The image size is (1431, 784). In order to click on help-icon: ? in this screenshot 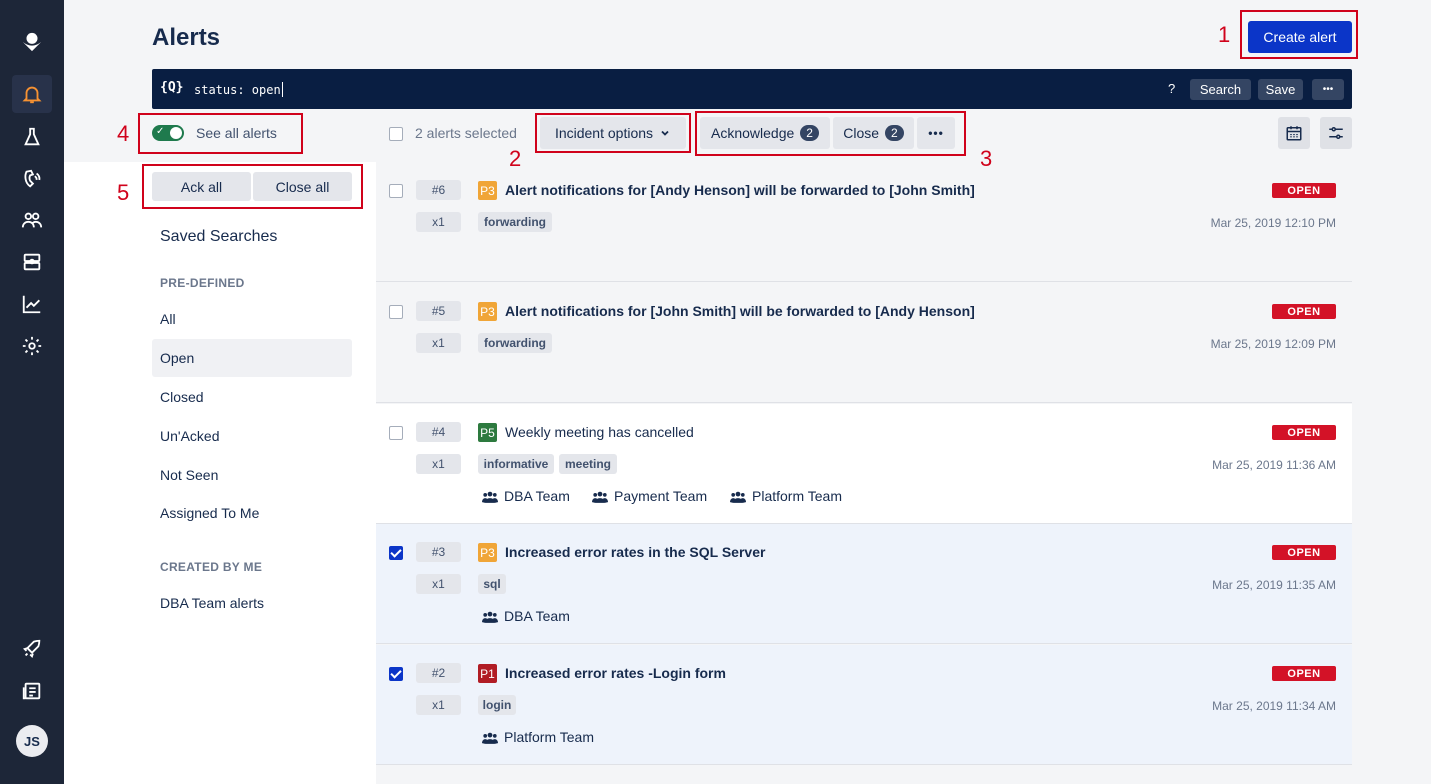, I will do `click(1171, 88)`.